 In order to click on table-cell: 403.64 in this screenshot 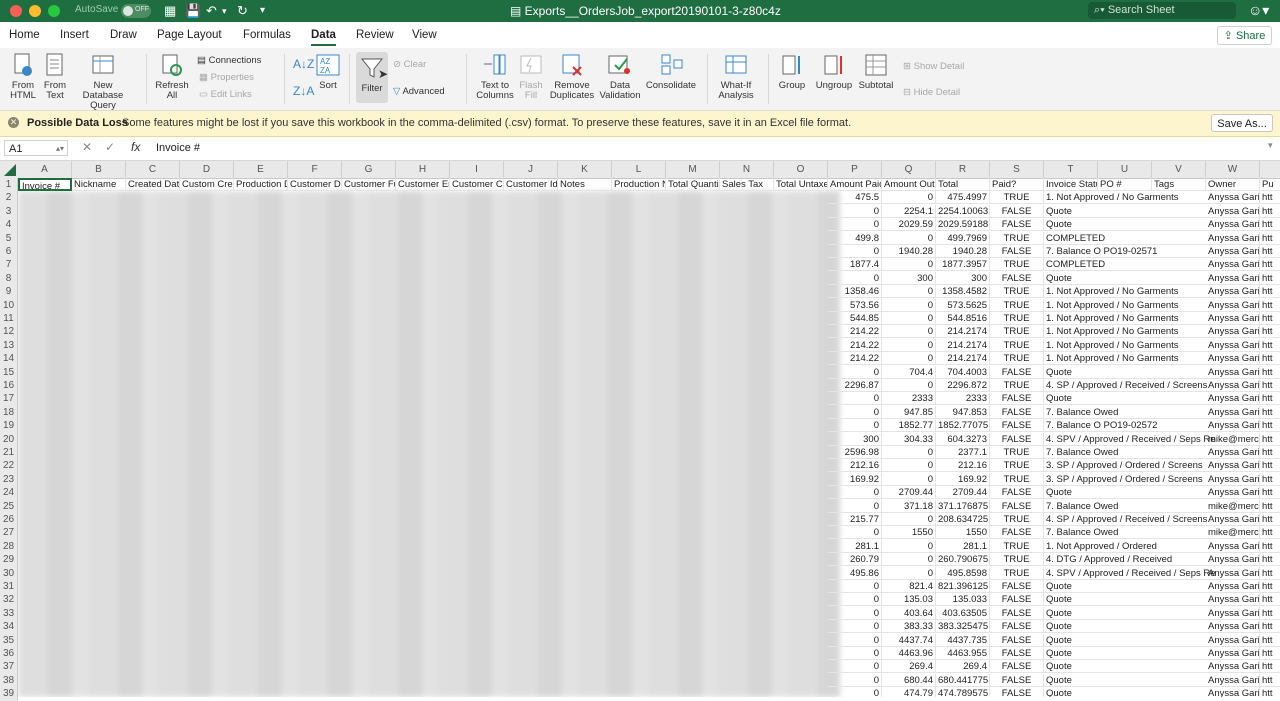, I will do `click(909, 613)`.